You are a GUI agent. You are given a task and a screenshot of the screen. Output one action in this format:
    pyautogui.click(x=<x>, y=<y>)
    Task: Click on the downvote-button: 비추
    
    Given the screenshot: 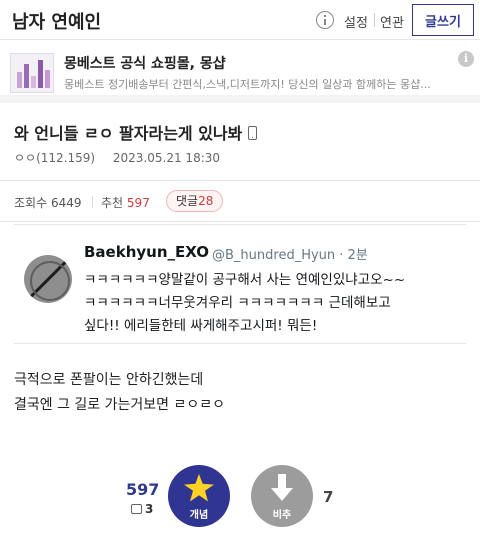 What is the action you would take?
    pyautogui.click(x=282, y=496)
    